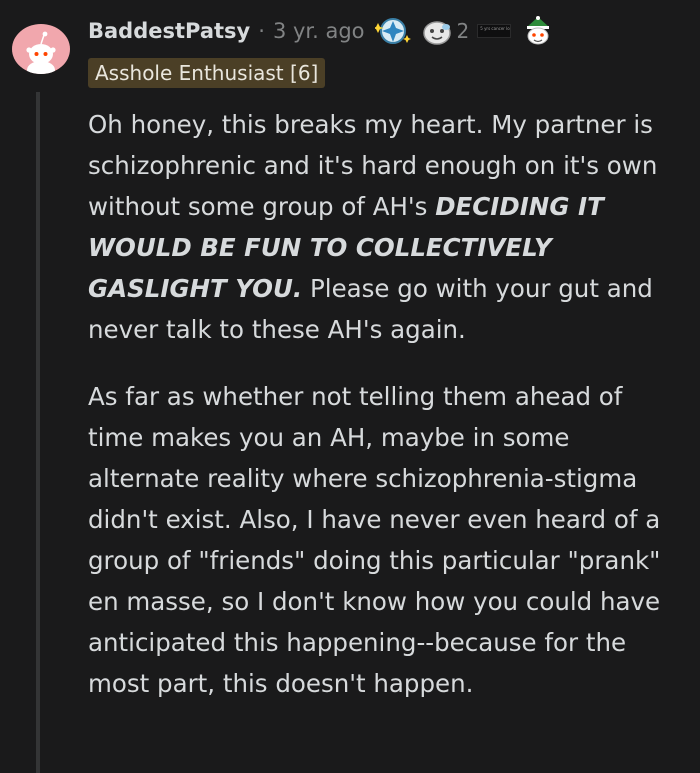 The image size is (700, 773). What do you see at coordinates (463, 31) in the screenshot?
I see `award-count: 2` at bounding box center [463, 31].